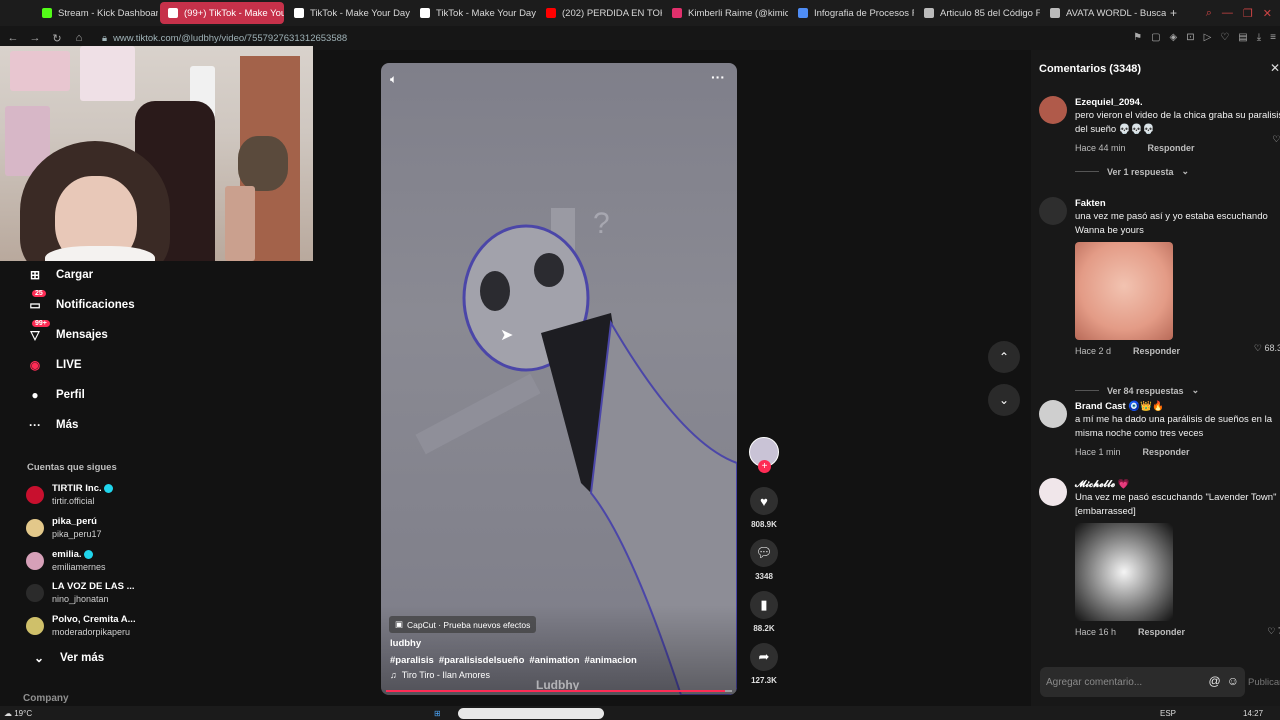 The width and height of the screenshot is (1280, 720). Describe the element at coordinates (1142, 682) in the screenshot. I see `comment-input: Agregar comentario... @ ☺` at that location.